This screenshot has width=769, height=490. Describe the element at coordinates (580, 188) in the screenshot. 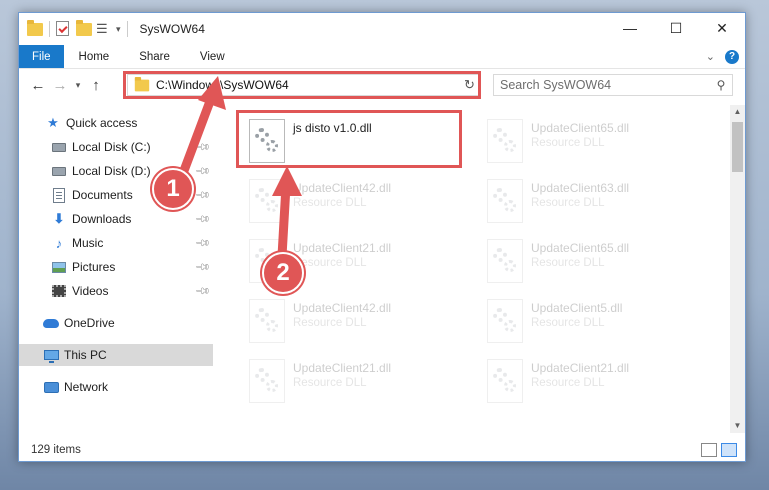

I see `file-name: UpdateClient63.dll` at that location.